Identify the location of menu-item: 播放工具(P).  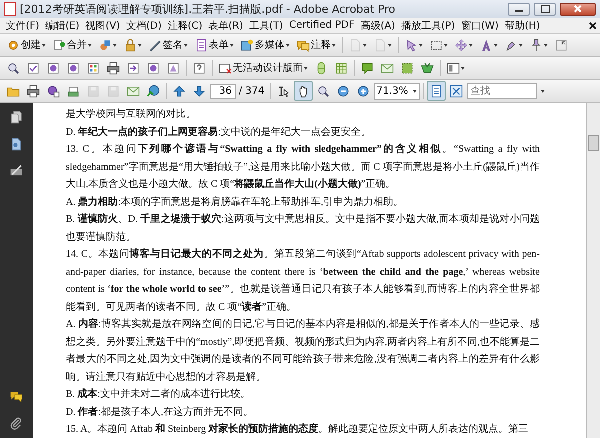
(428, 25).